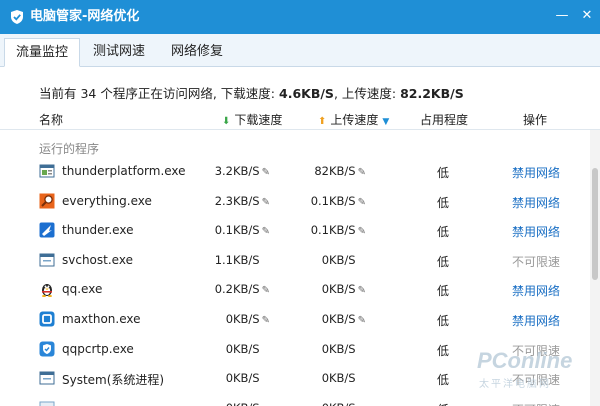  Describe the element at coordinates (294, 260) in the screenshot. I see `table-row: svchost.exe 1.1KB/S✎ 0KB/S✎ 低 不可限速` at that location.